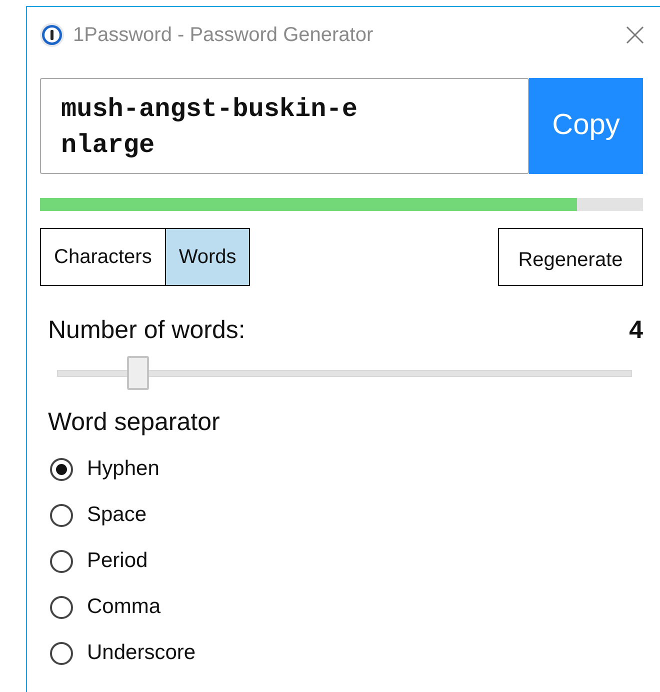 The width and height of the screenshot is (660, 692). I want to click on word-count-value: 4, so click(636, 330).